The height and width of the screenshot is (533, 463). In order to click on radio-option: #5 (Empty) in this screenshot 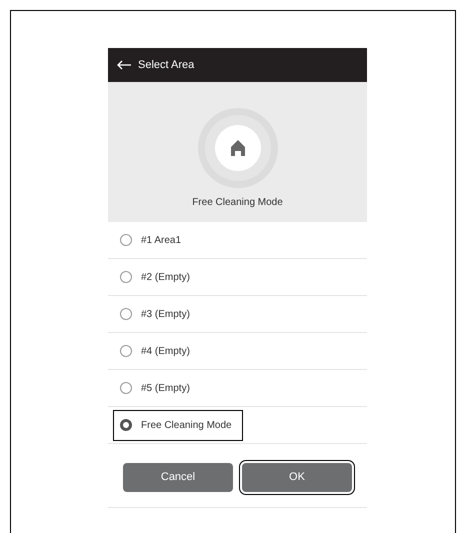, I will do `click(157, 388)`.